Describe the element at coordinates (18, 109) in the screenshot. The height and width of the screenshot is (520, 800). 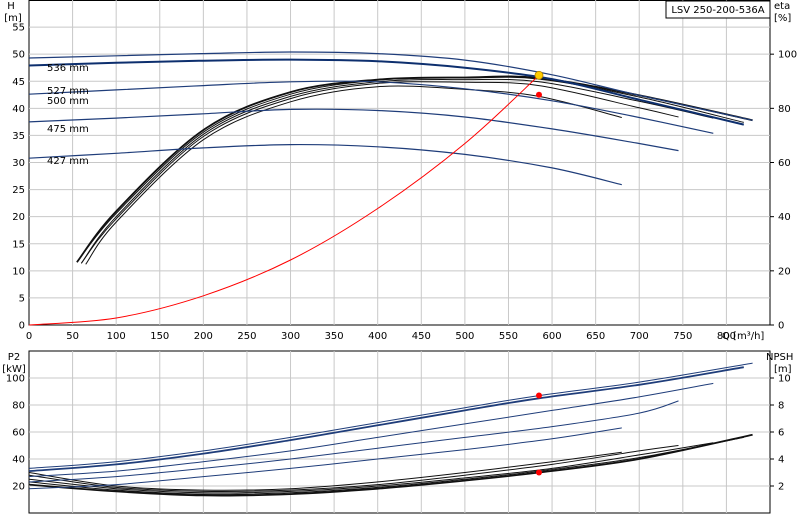
I see `top-y-left-tick: 40` at that location.